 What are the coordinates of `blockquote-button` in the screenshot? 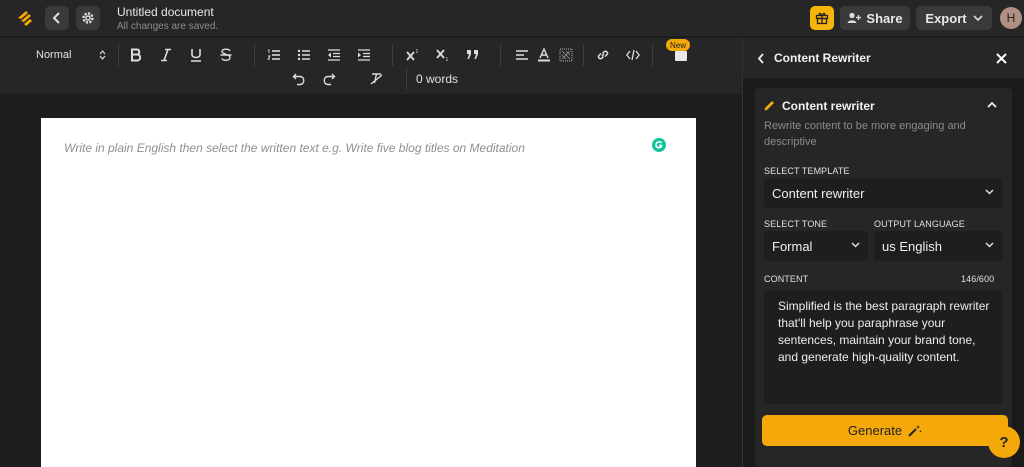 It's located at (473, 55).